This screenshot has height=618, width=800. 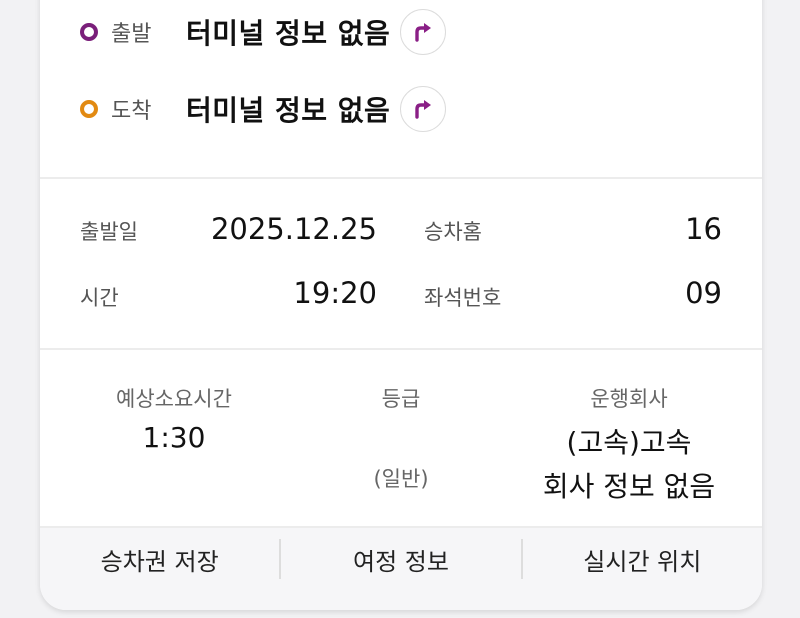 What do you see at coordinates (174, 418) in the screenshot?
I see `duration-column: 예상소요시간 1:30` at bounding box center [174, 418].